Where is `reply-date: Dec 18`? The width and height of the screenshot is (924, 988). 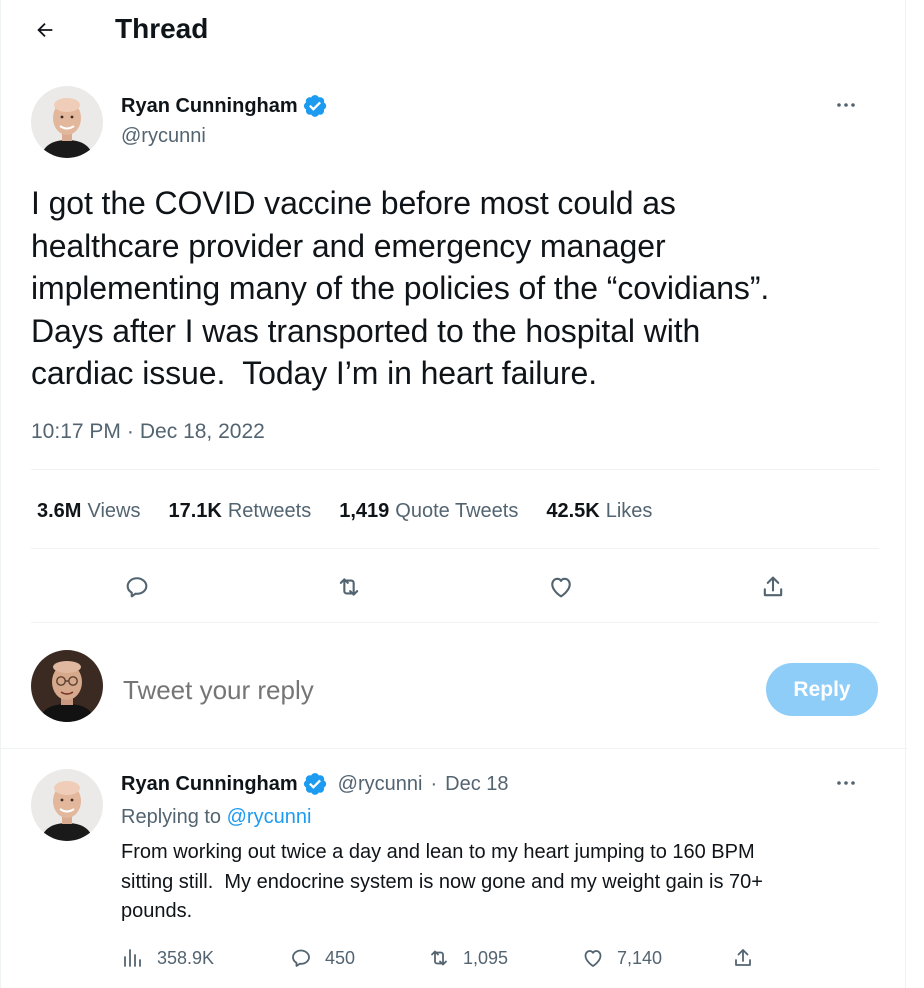 reply-date: Dec 18 is located at coordinates (476, 784).